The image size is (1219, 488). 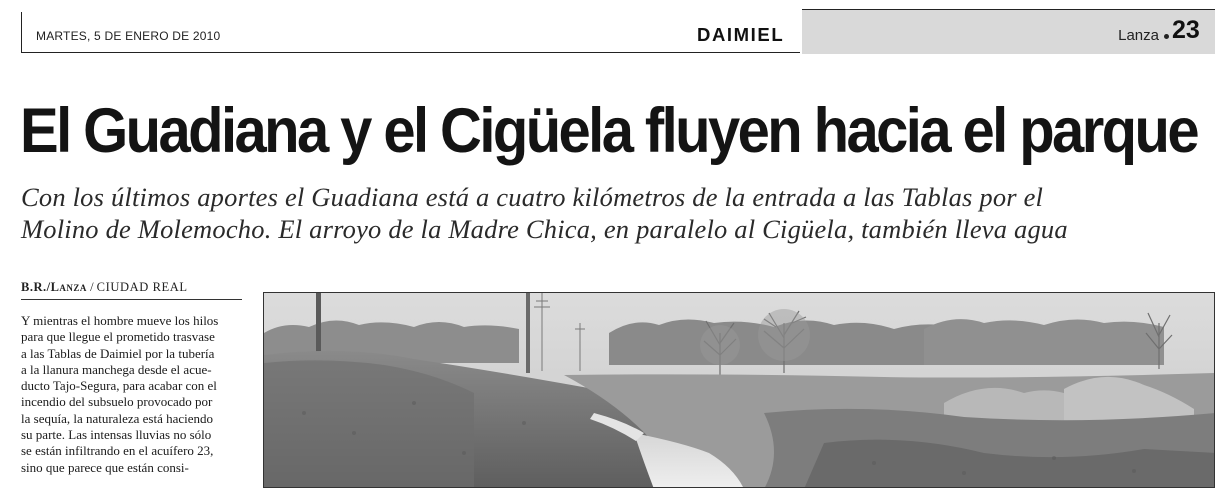 What do you see at coordinates (120, 320) in the screenshot?
I see `body-line: Y mientras el hombre mueve los hilos` at bounding box center [120, 320].